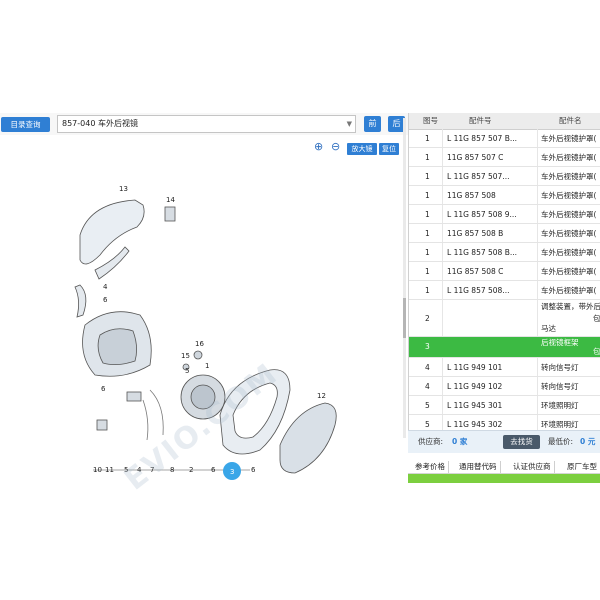 The width and height of the screenshot is (600, 600). What do you see at coordinates (404, 318) in the screenshot?
I see `scrollbar-thumb` at bounding box center [404, 318].